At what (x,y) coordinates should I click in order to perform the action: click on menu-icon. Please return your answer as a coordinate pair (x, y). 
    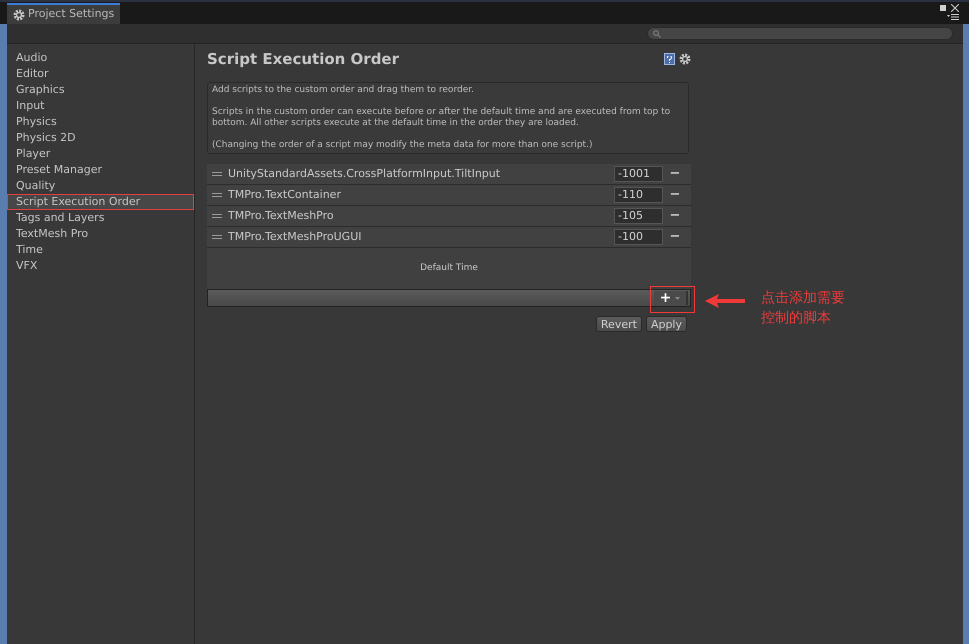
    Looking at the image, I should click on (953, 17).